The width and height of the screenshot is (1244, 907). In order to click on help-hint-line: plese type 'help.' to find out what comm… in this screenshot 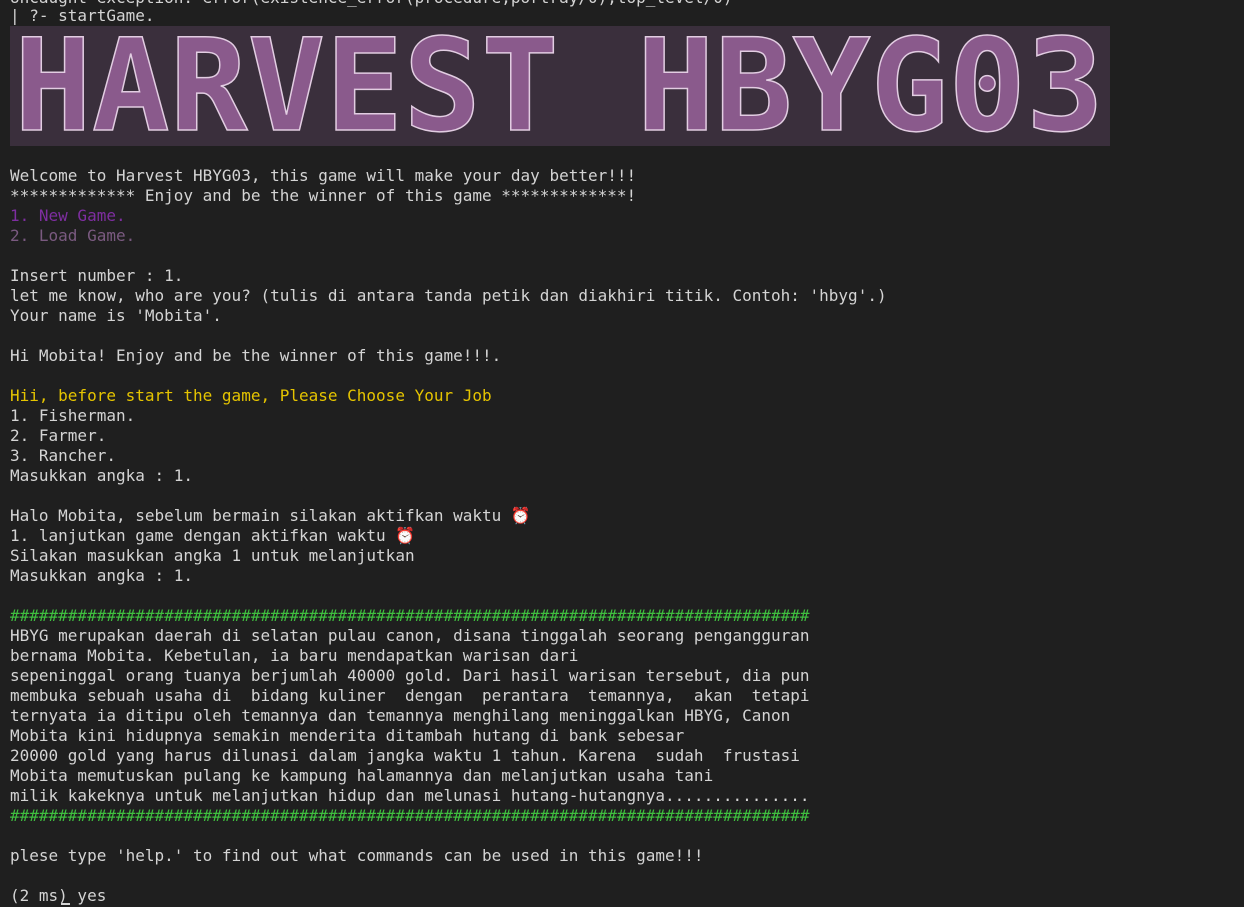, I will do `click(357, 855)`.